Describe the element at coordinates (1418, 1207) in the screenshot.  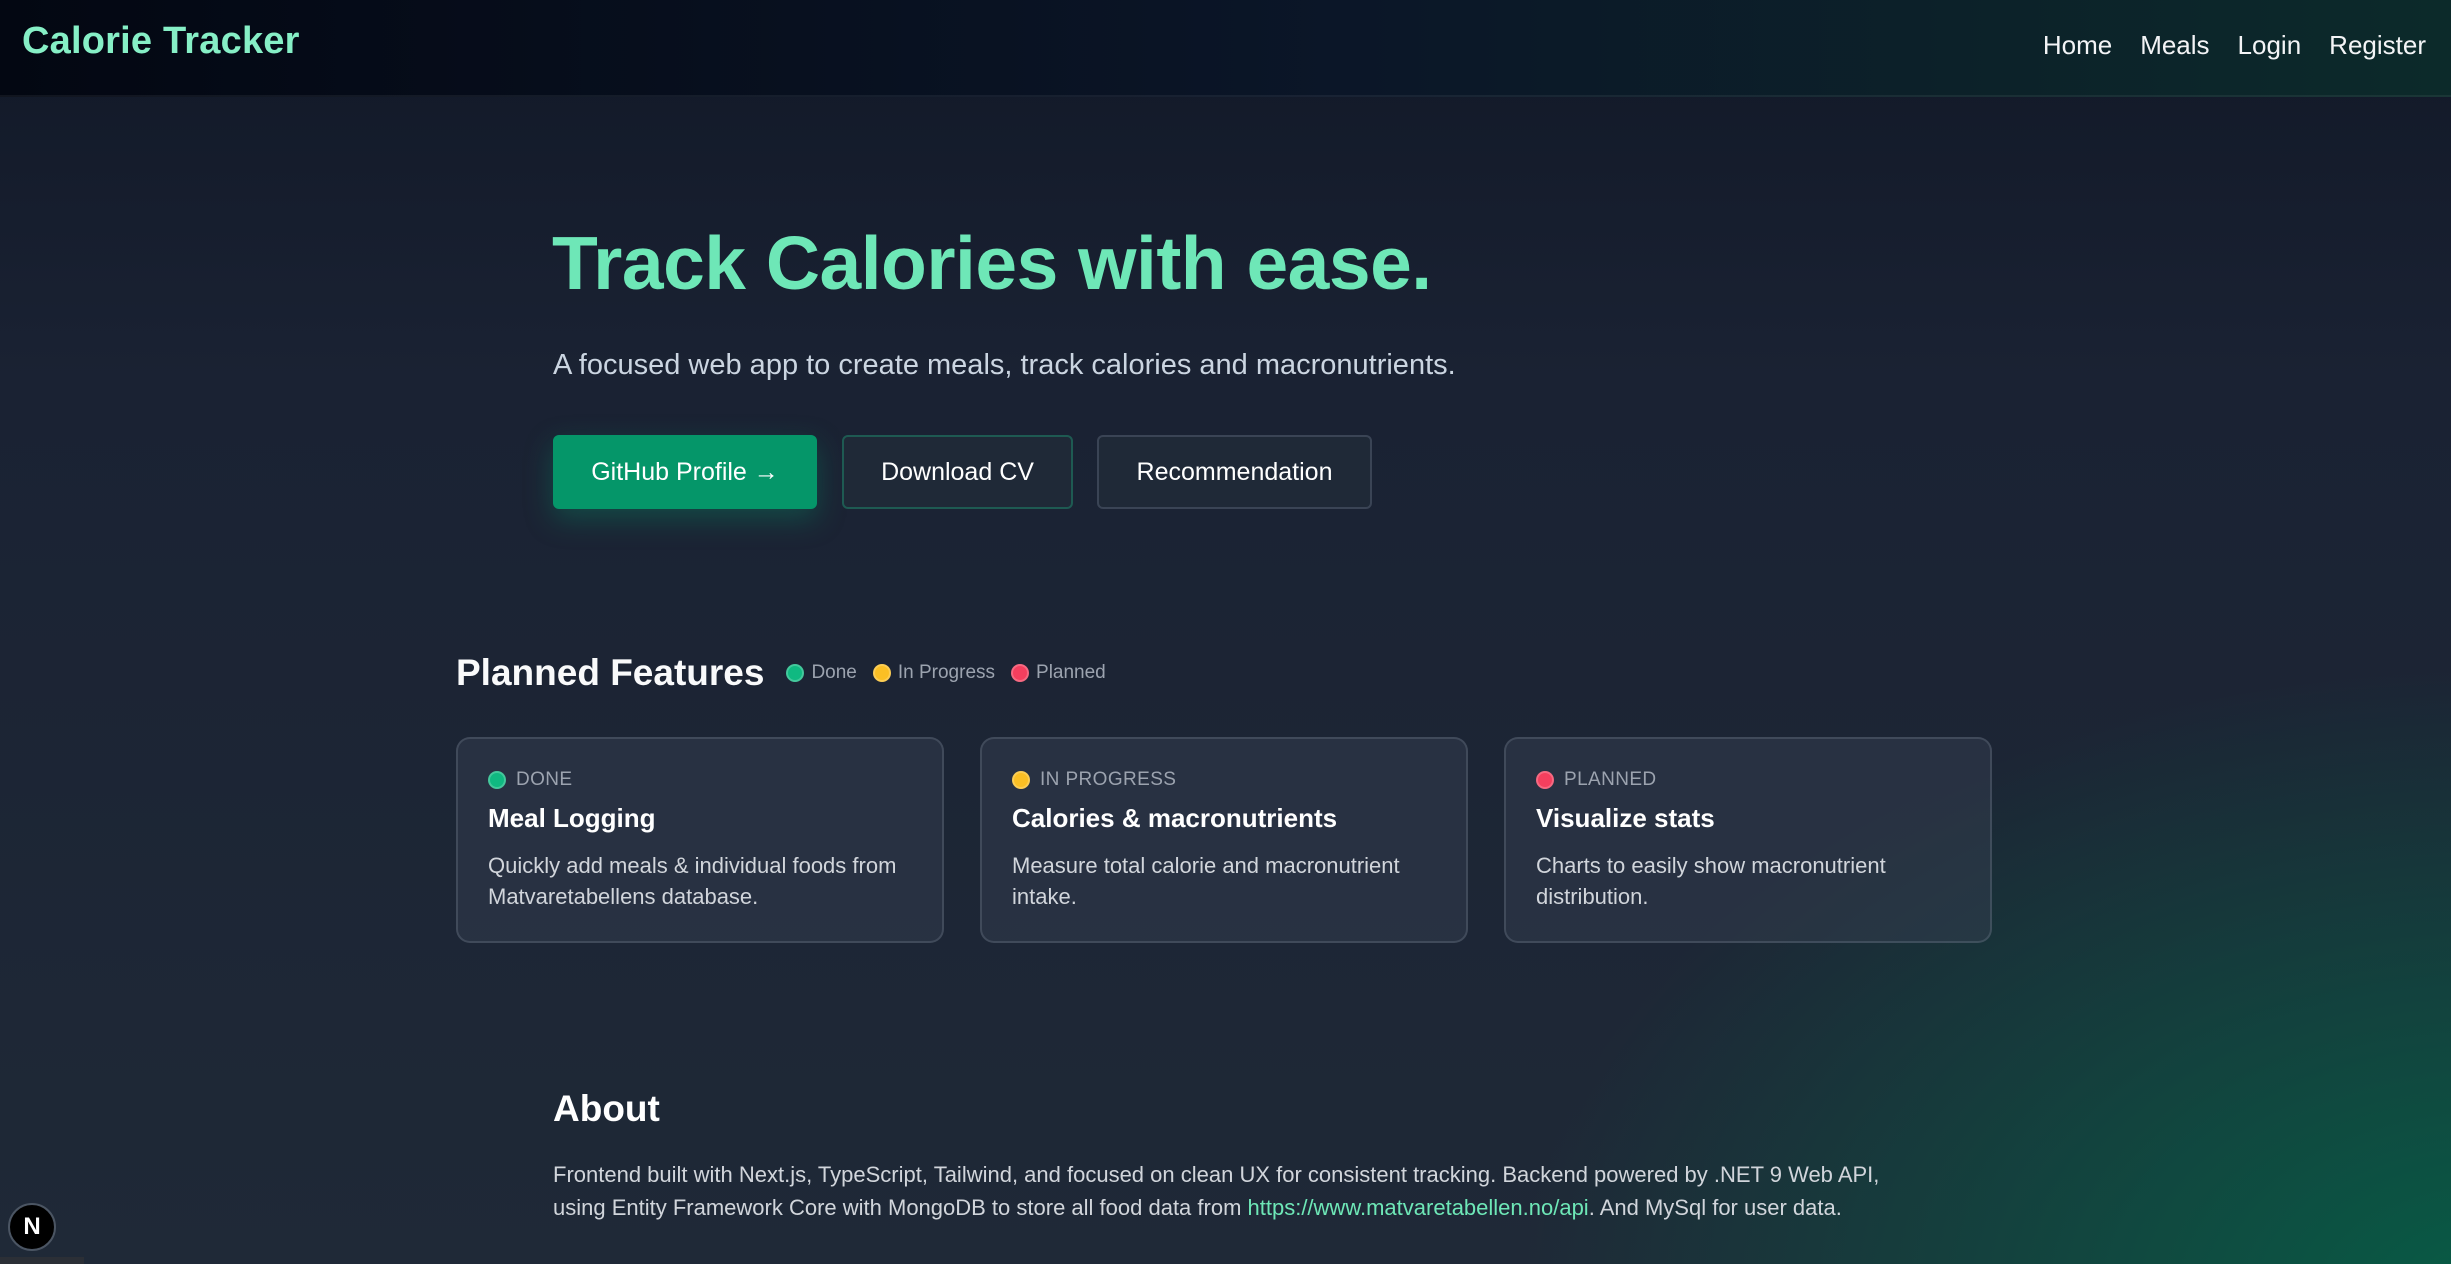
I see `matvaretabellen-api-link: https://www.matvaretabellen.no/api` at that location.